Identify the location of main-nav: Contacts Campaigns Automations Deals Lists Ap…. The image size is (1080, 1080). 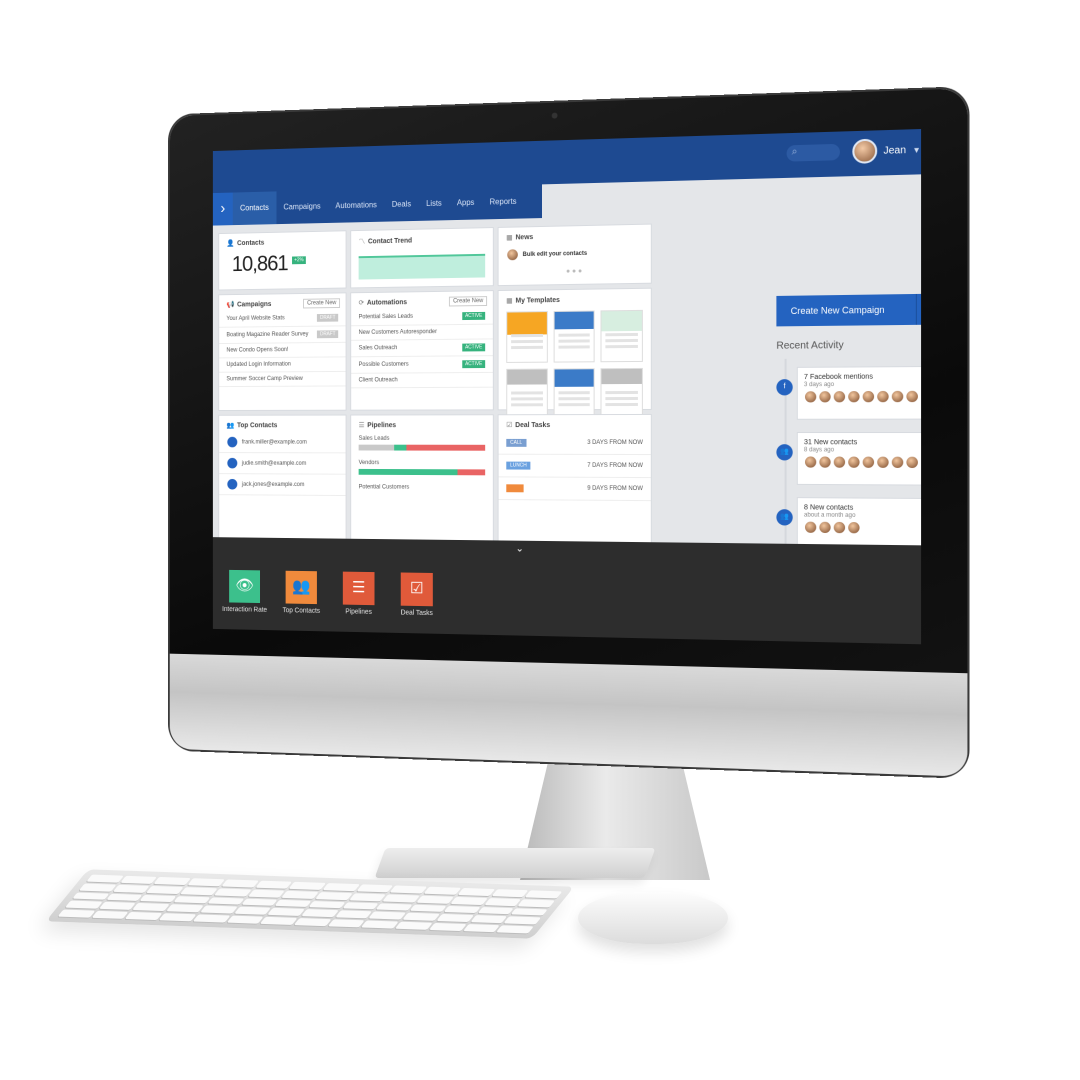
(387, 204).